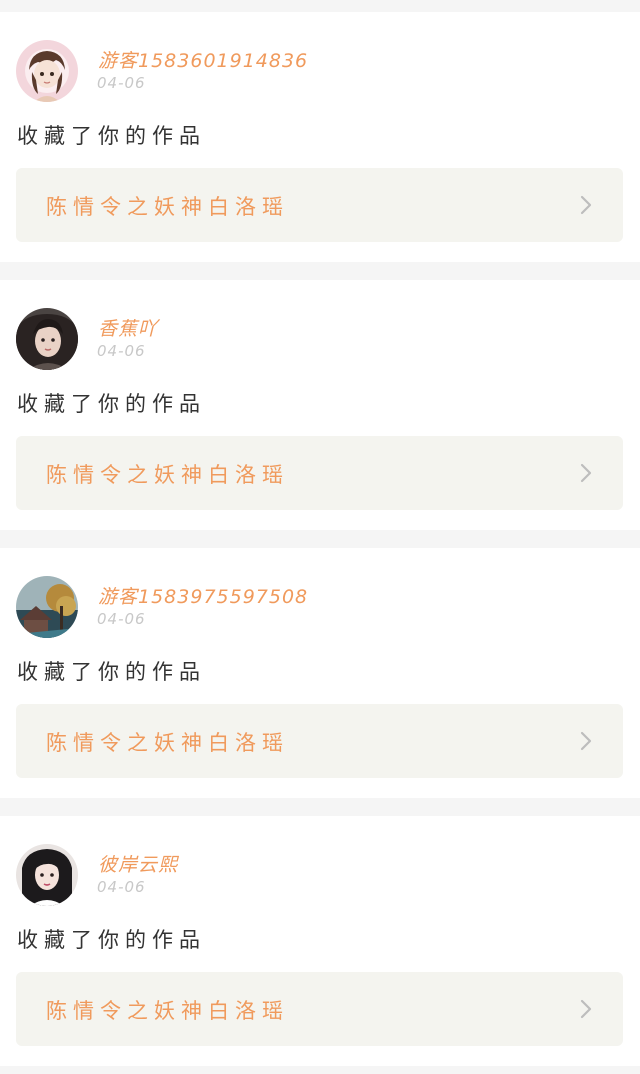 The width and height of the screenshot is (640, 1074). What do you see at coordinates (138, 863) in the screenshot?
I see `username: 彼岸云熙` at bounding box center [138, 863].